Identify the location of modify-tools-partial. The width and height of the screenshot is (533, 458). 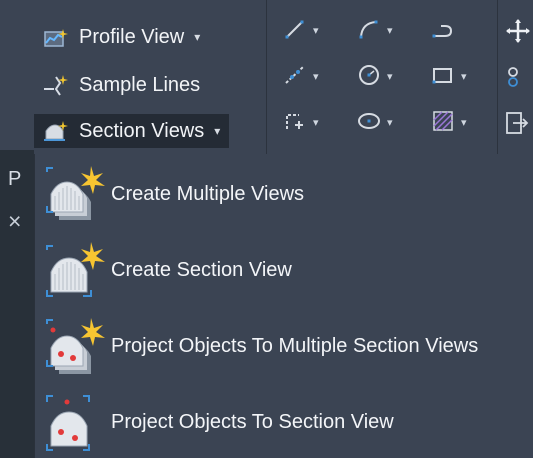
(519, 76).